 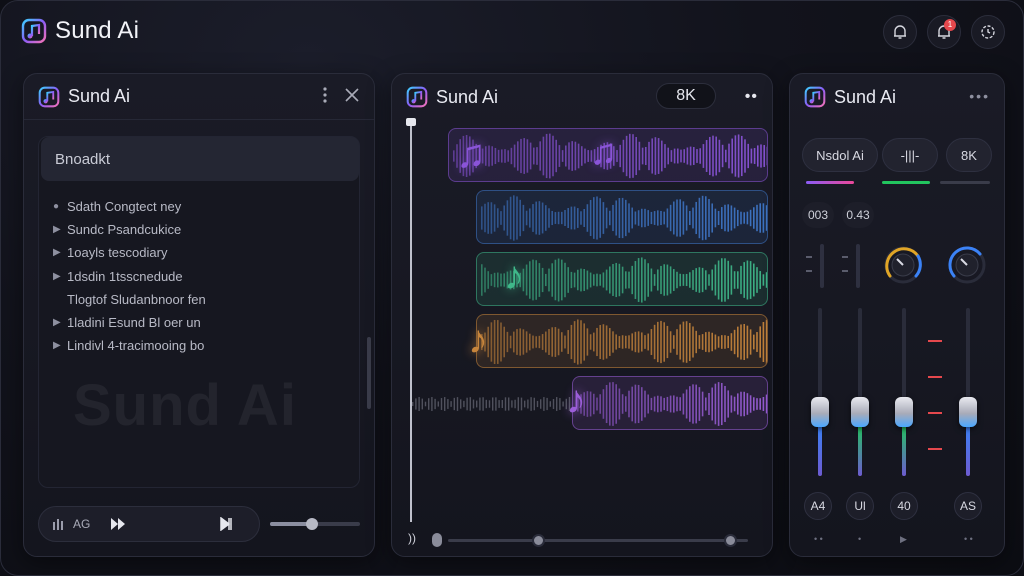 I want to click on volume-slider, so click(x=315, y=524).